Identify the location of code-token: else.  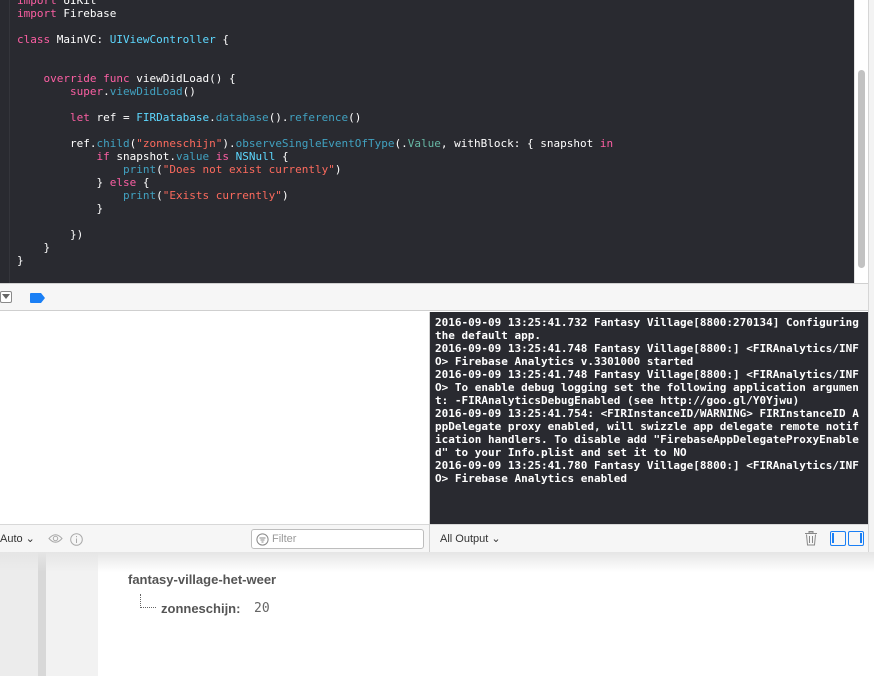
(123, 182).